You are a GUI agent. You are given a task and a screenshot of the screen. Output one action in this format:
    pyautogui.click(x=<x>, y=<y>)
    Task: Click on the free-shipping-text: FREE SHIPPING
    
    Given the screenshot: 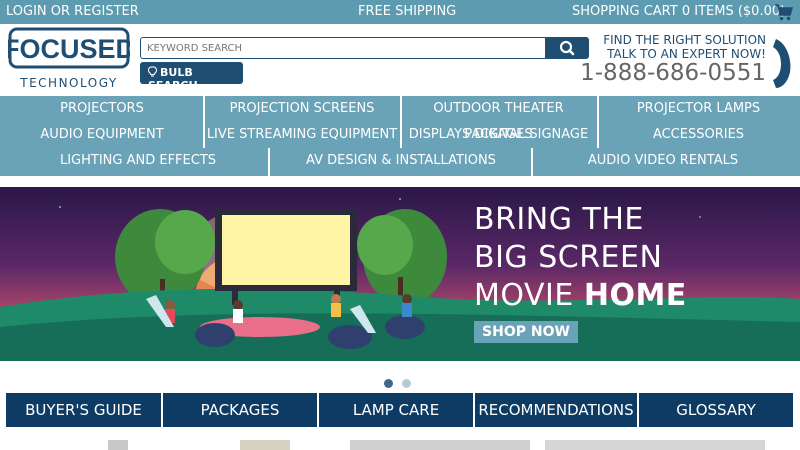 What is the action you would take?
    pyautogui.click(x=407, y=11)
    